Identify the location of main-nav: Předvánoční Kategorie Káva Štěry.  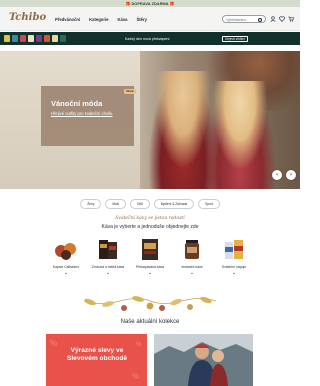
(101, 19).